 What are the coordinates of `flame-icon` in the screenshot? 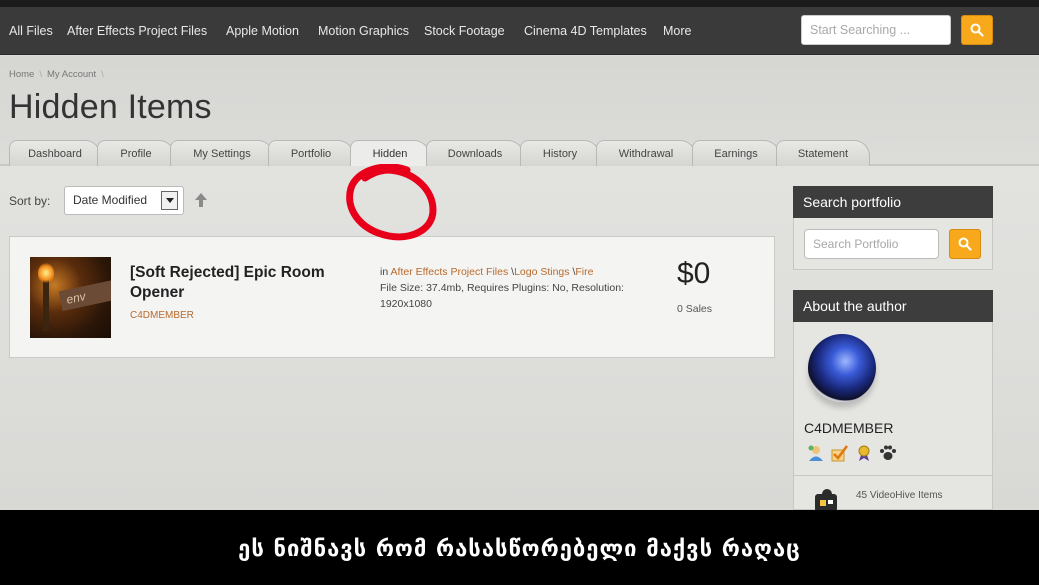 It's located at (46, 273).